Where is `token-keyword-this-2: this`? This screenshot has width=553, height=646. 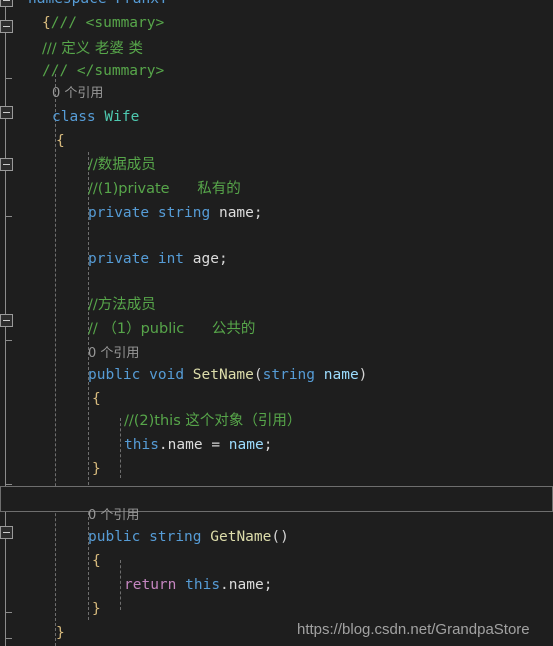
token-keyword-this-2: this is located at coordinates (203, 585).